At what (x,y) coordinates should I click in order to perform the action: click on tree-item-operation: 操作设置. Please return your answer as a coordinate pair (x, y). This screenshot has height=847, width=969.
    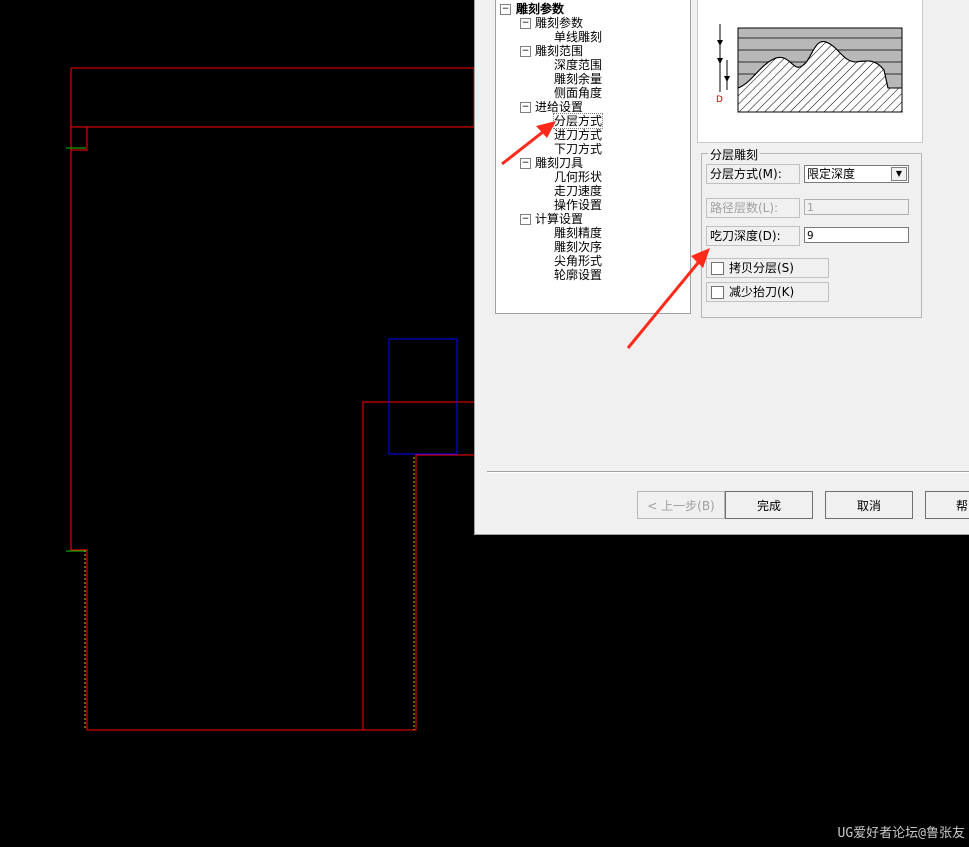
    Looking at the image, I should click on (578, 205).